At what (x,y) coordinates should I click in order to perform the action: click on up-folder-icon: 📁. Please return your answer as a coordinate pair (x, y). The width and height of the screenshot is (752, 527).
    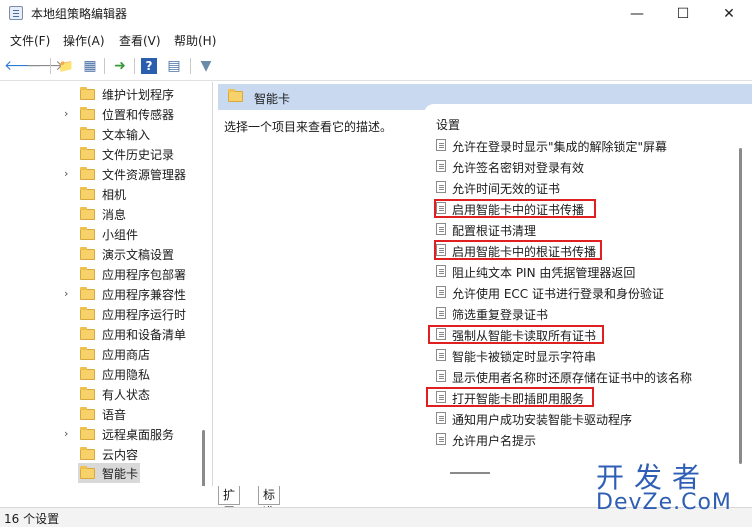
    Looking at the image, I should click on (66, 66).